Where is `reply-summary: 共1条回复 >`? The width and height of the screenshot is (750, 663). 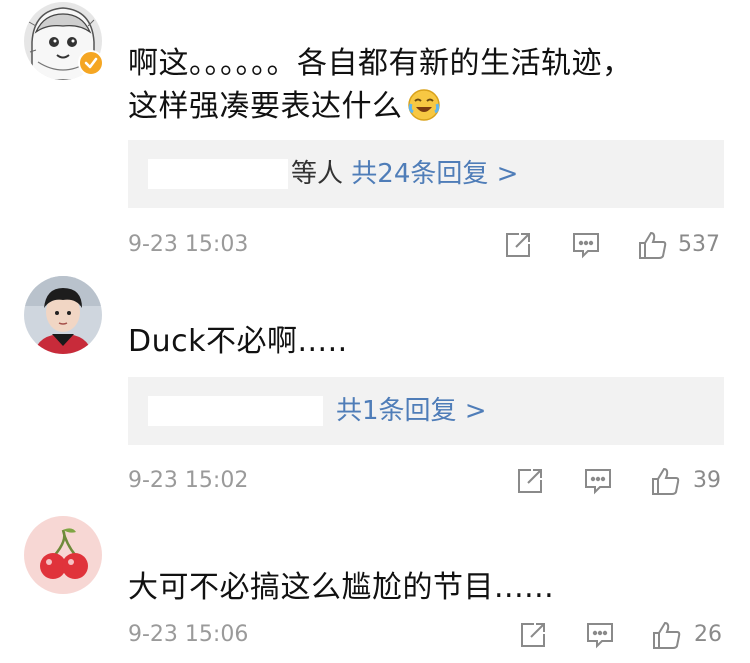
reply-summary: 共1条回复 > is located at coordinates (426, 411).